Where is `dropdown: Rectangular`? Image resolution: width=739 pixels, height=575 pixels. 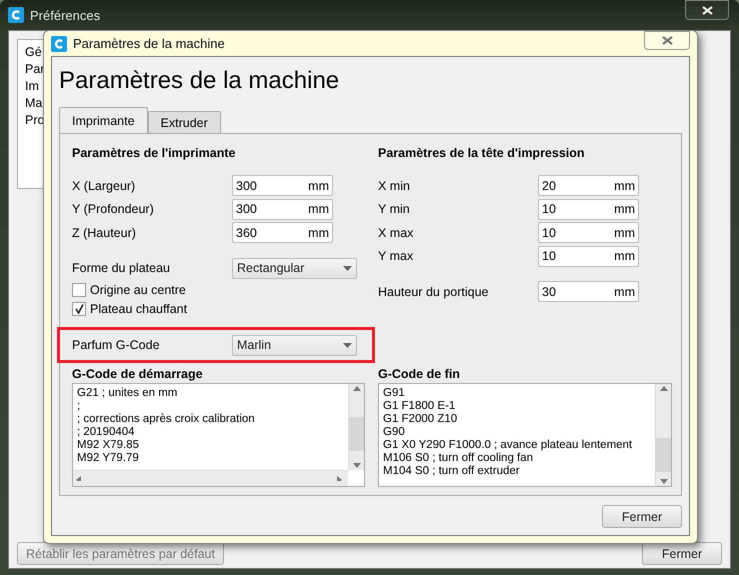
dropdown: Rectangular is located at coordinates (294, 268).